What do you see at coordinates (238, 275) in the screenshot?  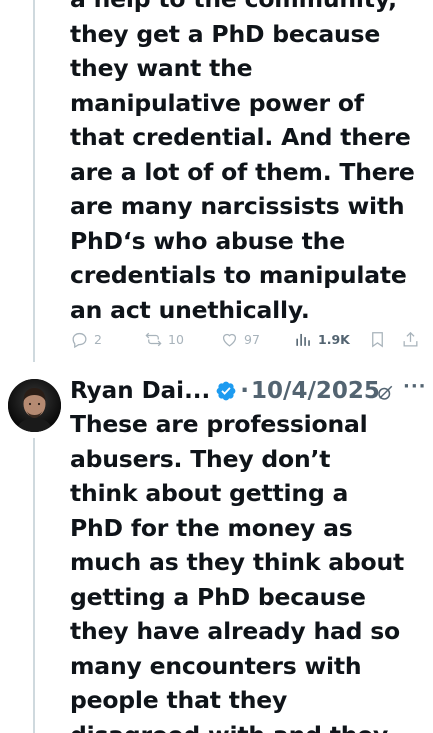 I see `tweet-1-line: credentials to manipulate` at bounding box center [238, 275].